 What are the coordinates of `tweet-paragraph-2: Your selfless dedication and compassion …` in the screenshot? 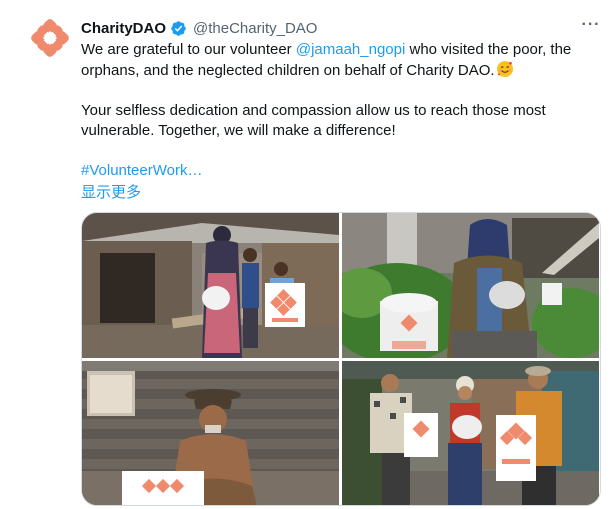 It's located at (313, 120).